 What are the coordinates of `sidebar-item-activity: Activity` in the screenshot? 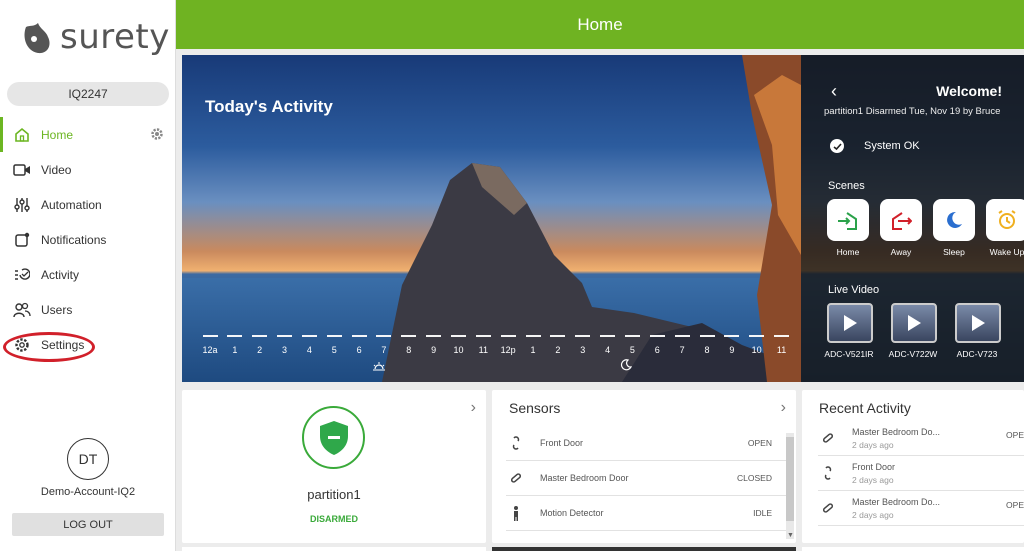 It's located at (88, 274).